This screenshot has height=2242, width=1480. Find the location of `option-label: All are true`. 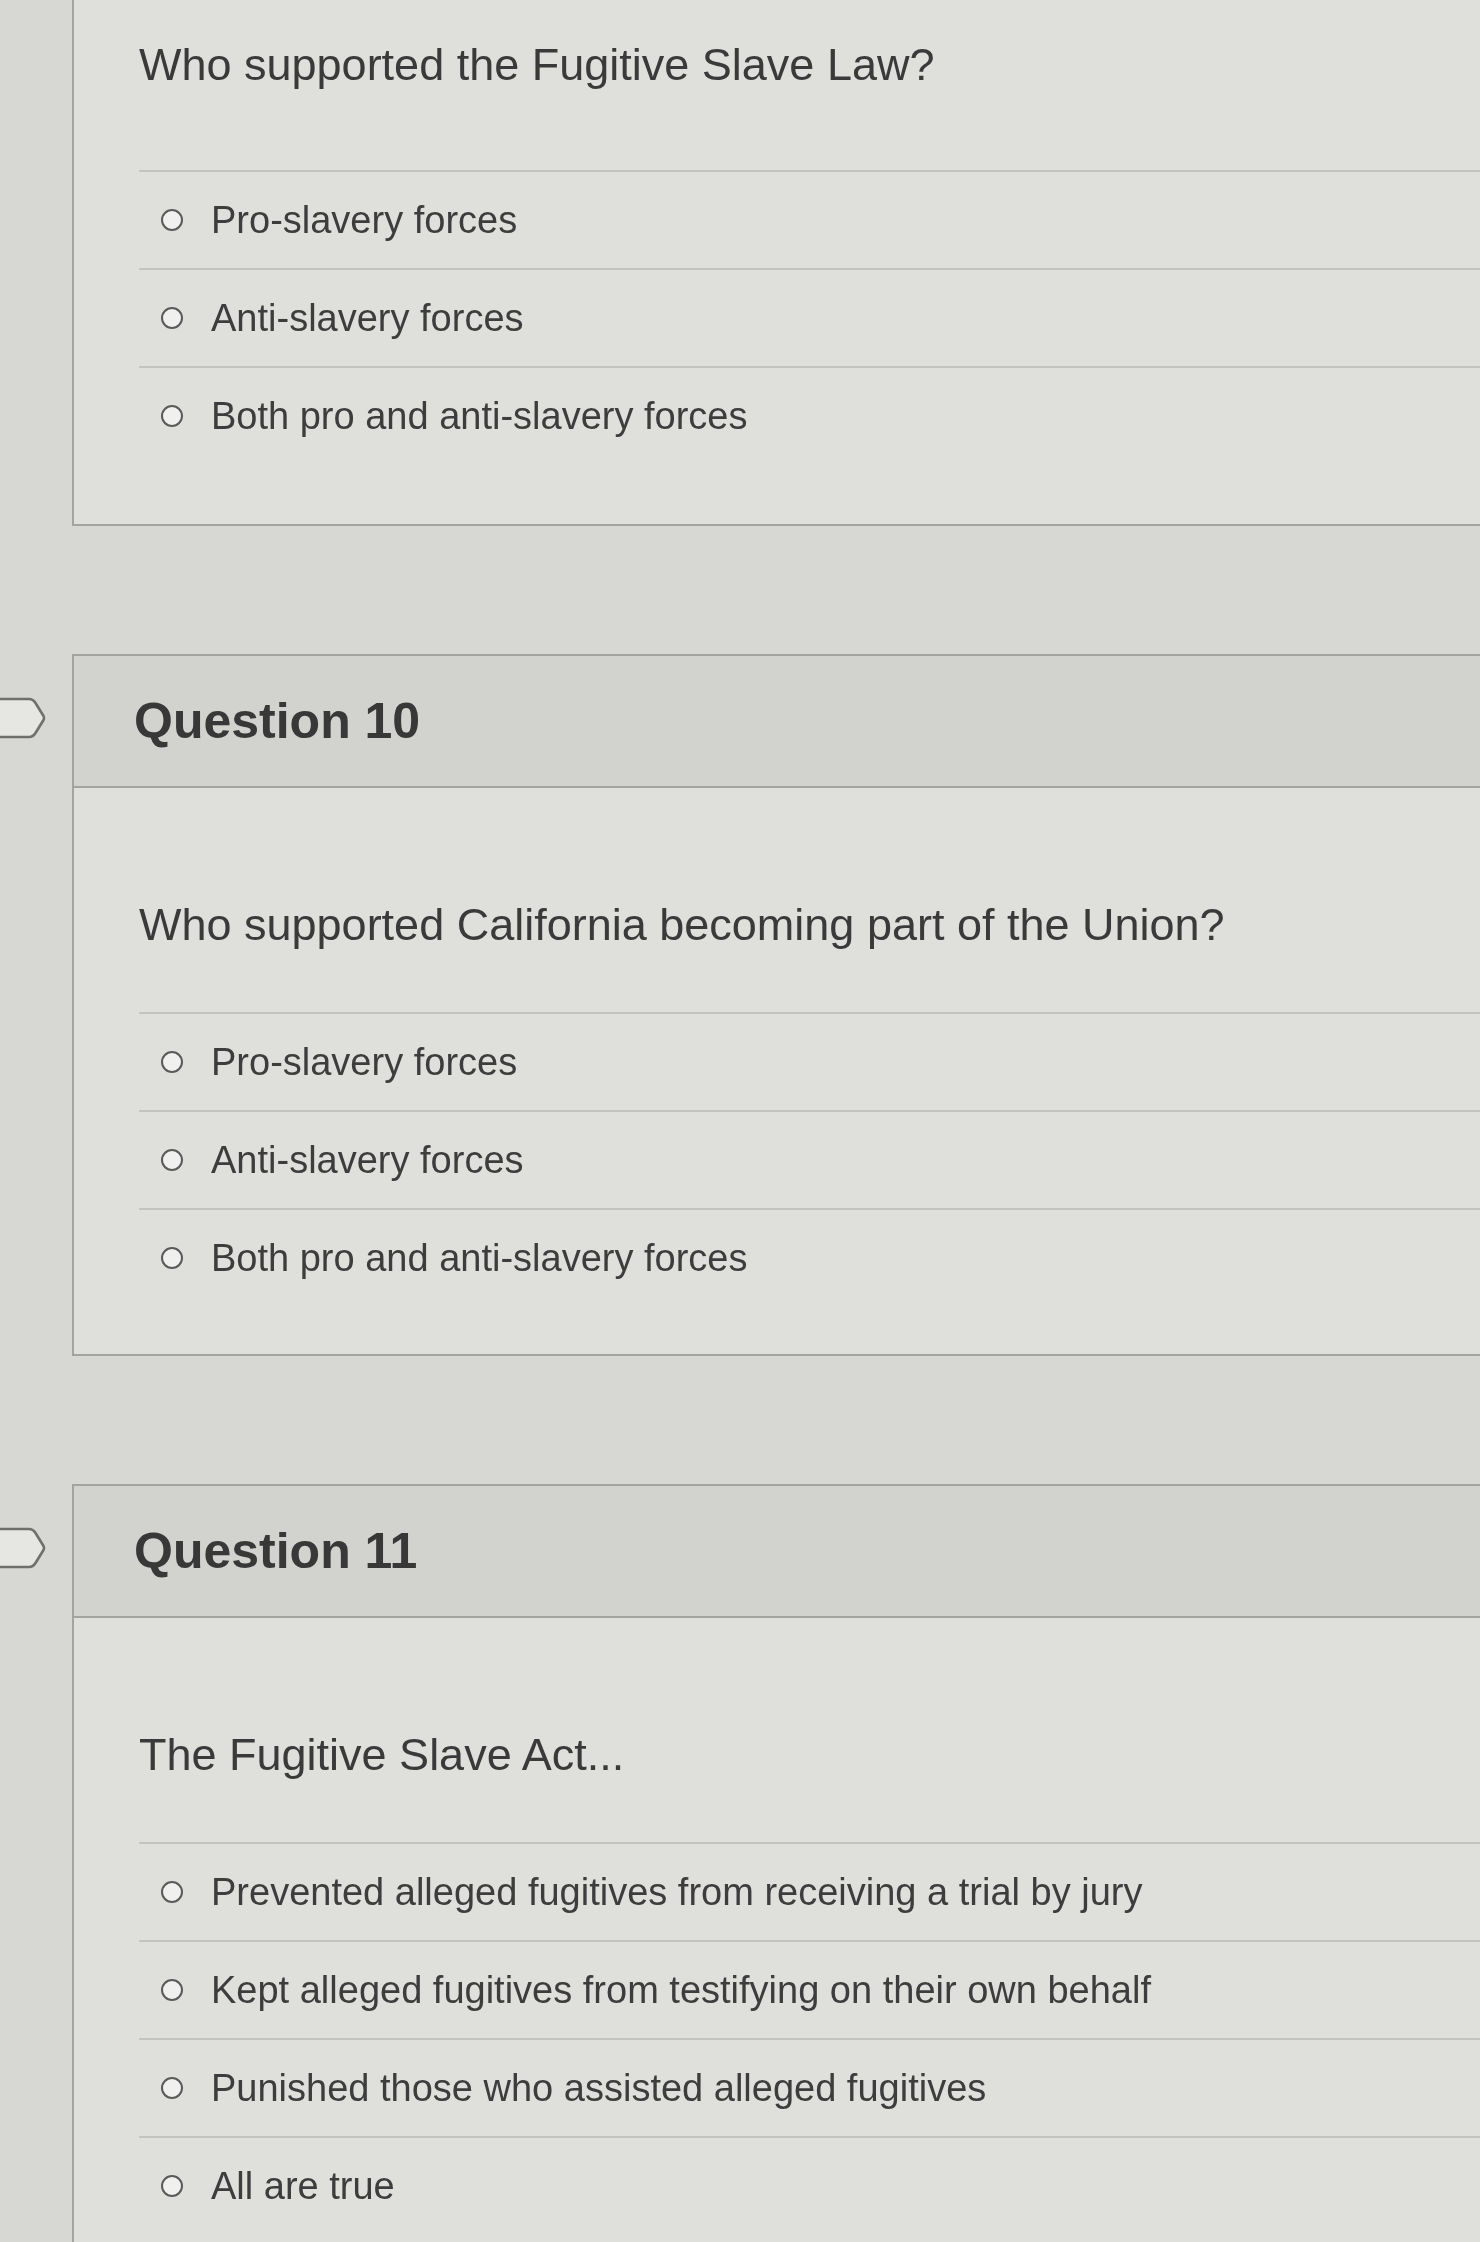

option-label: All are true is located at coordinates (303, 2186).